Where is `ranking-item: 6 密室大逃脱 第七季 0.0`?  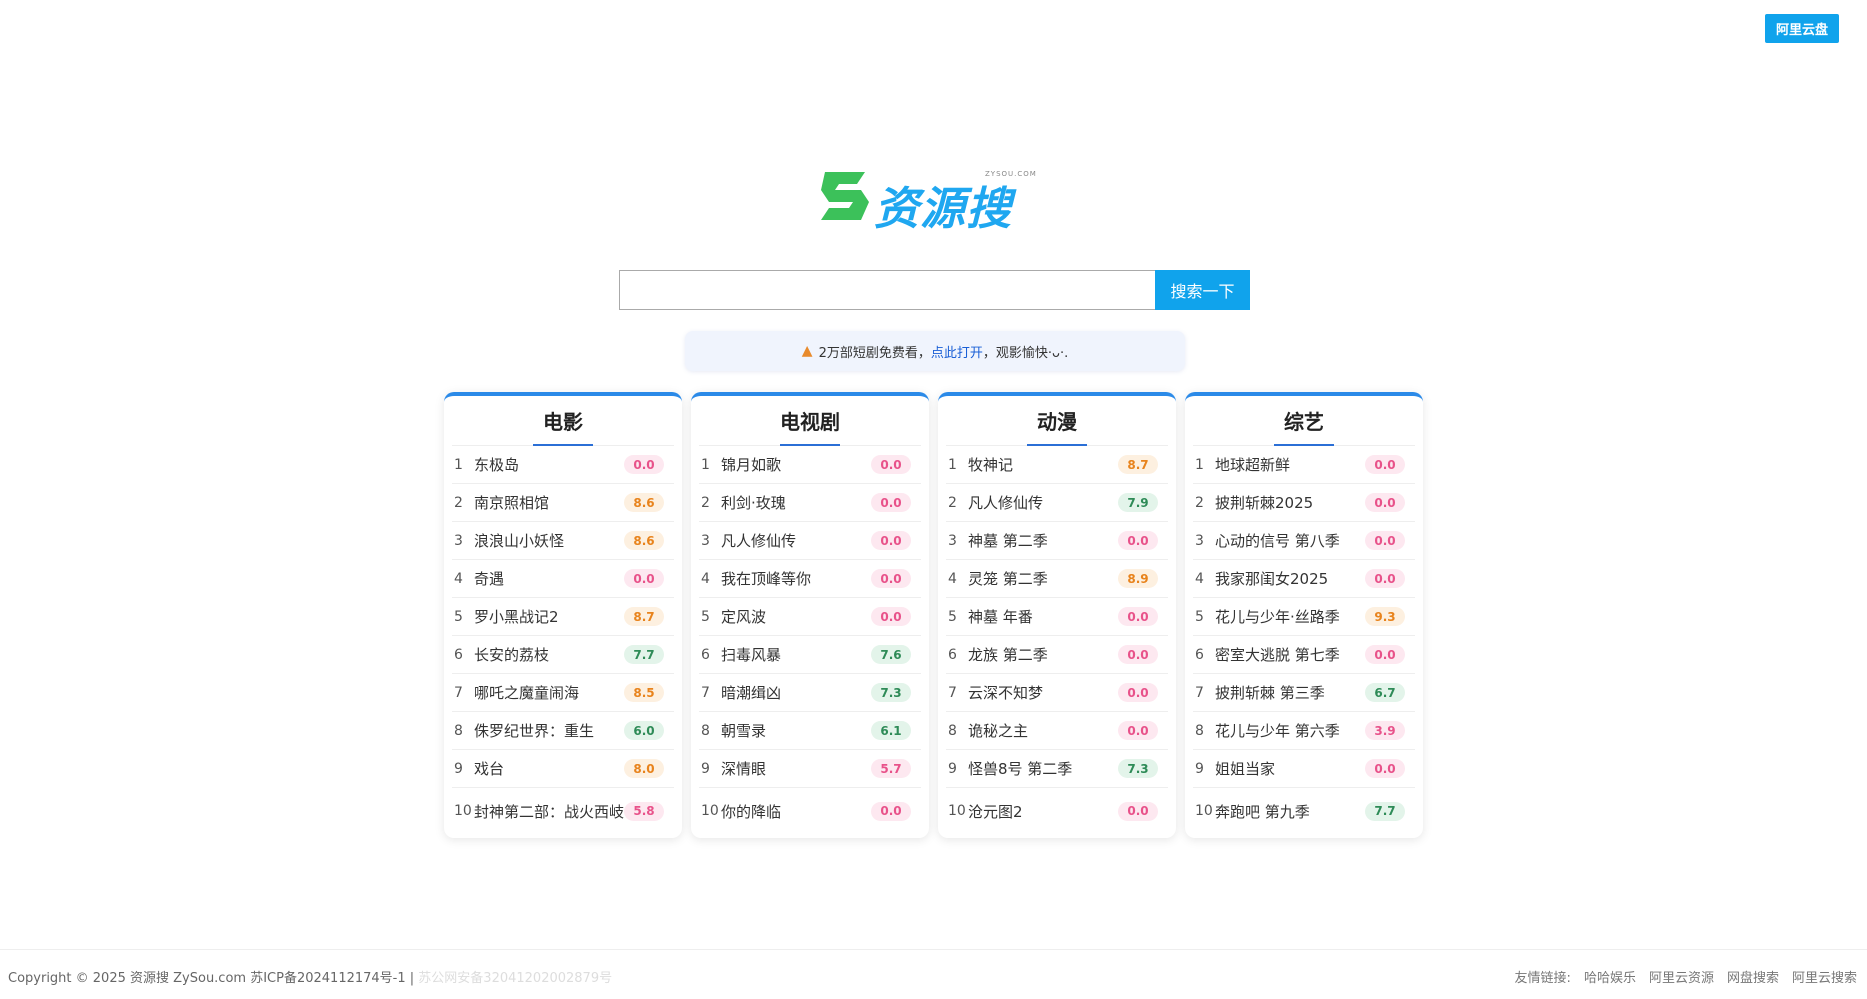
ranking-item: 6 密室大逃脱 第七季 0.0 is located at coordinates (1304, 655).